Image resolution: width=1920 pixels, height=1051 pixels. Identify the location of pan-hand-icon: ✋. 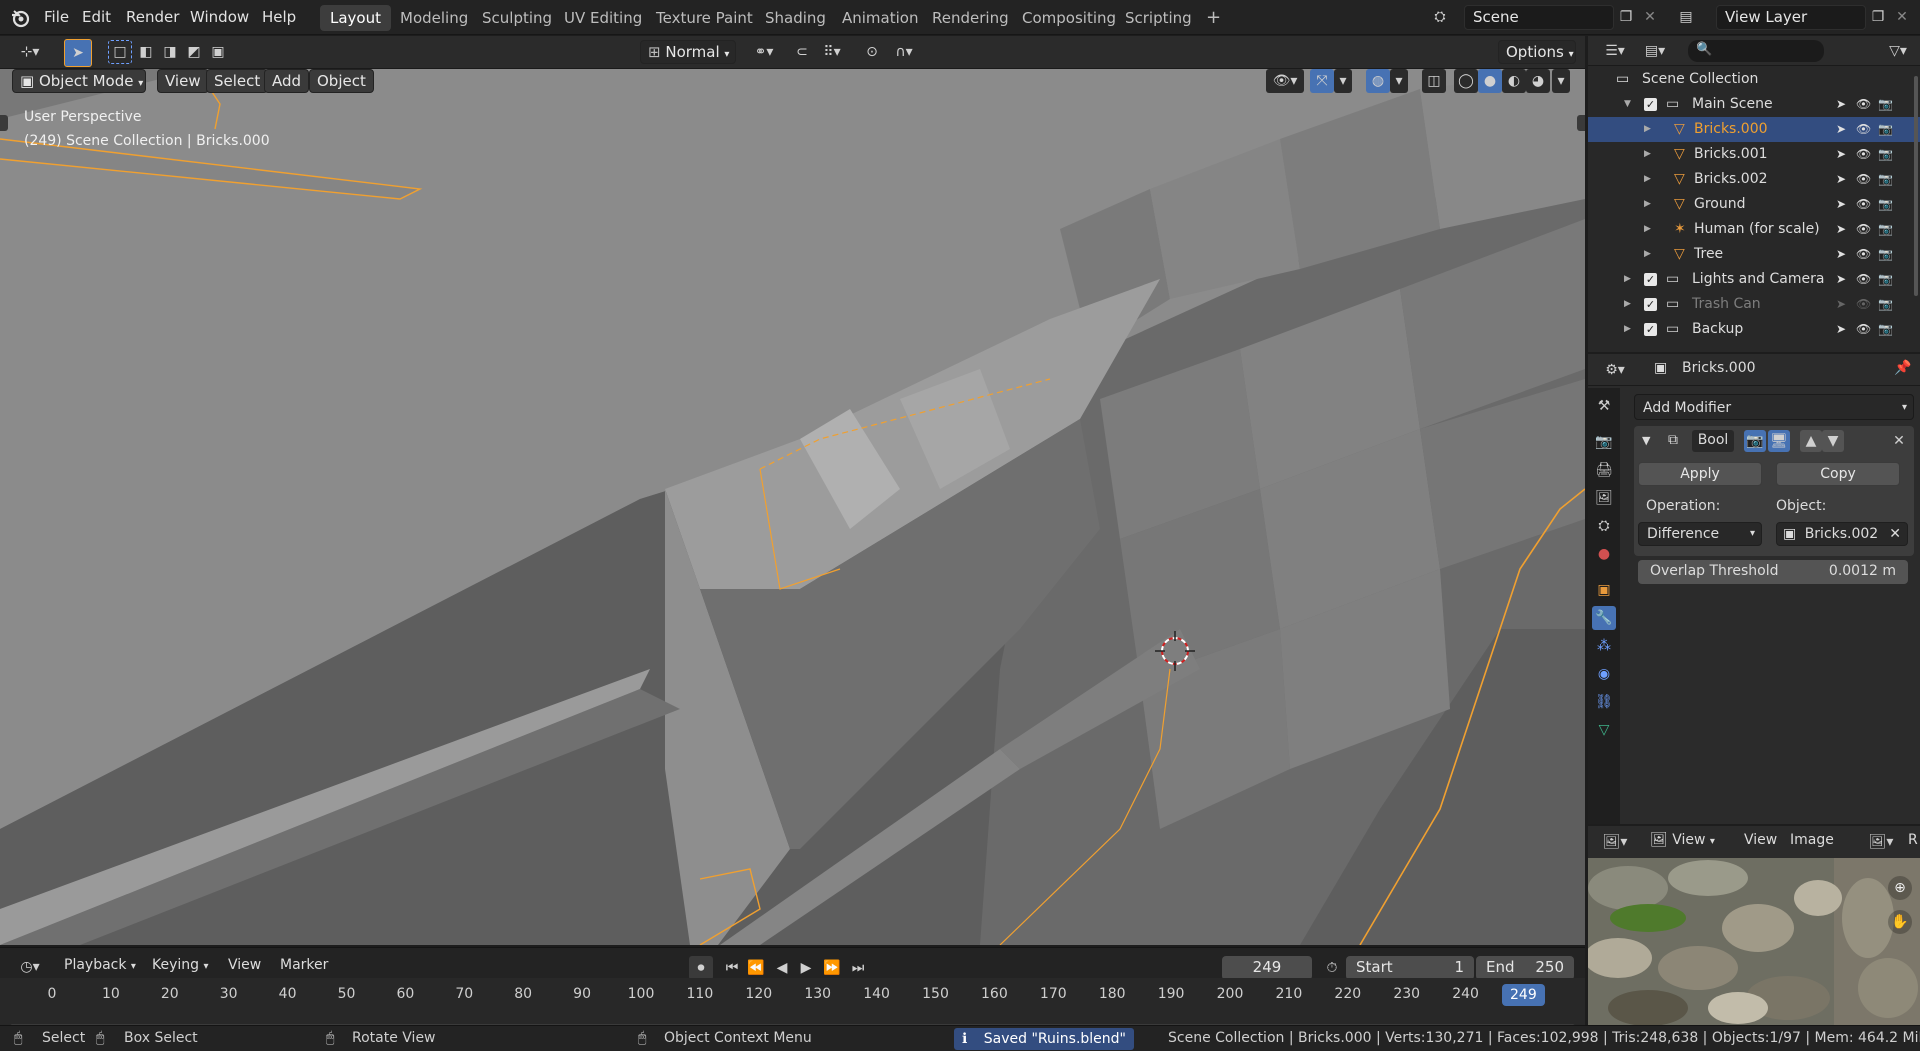
(1900, 922).